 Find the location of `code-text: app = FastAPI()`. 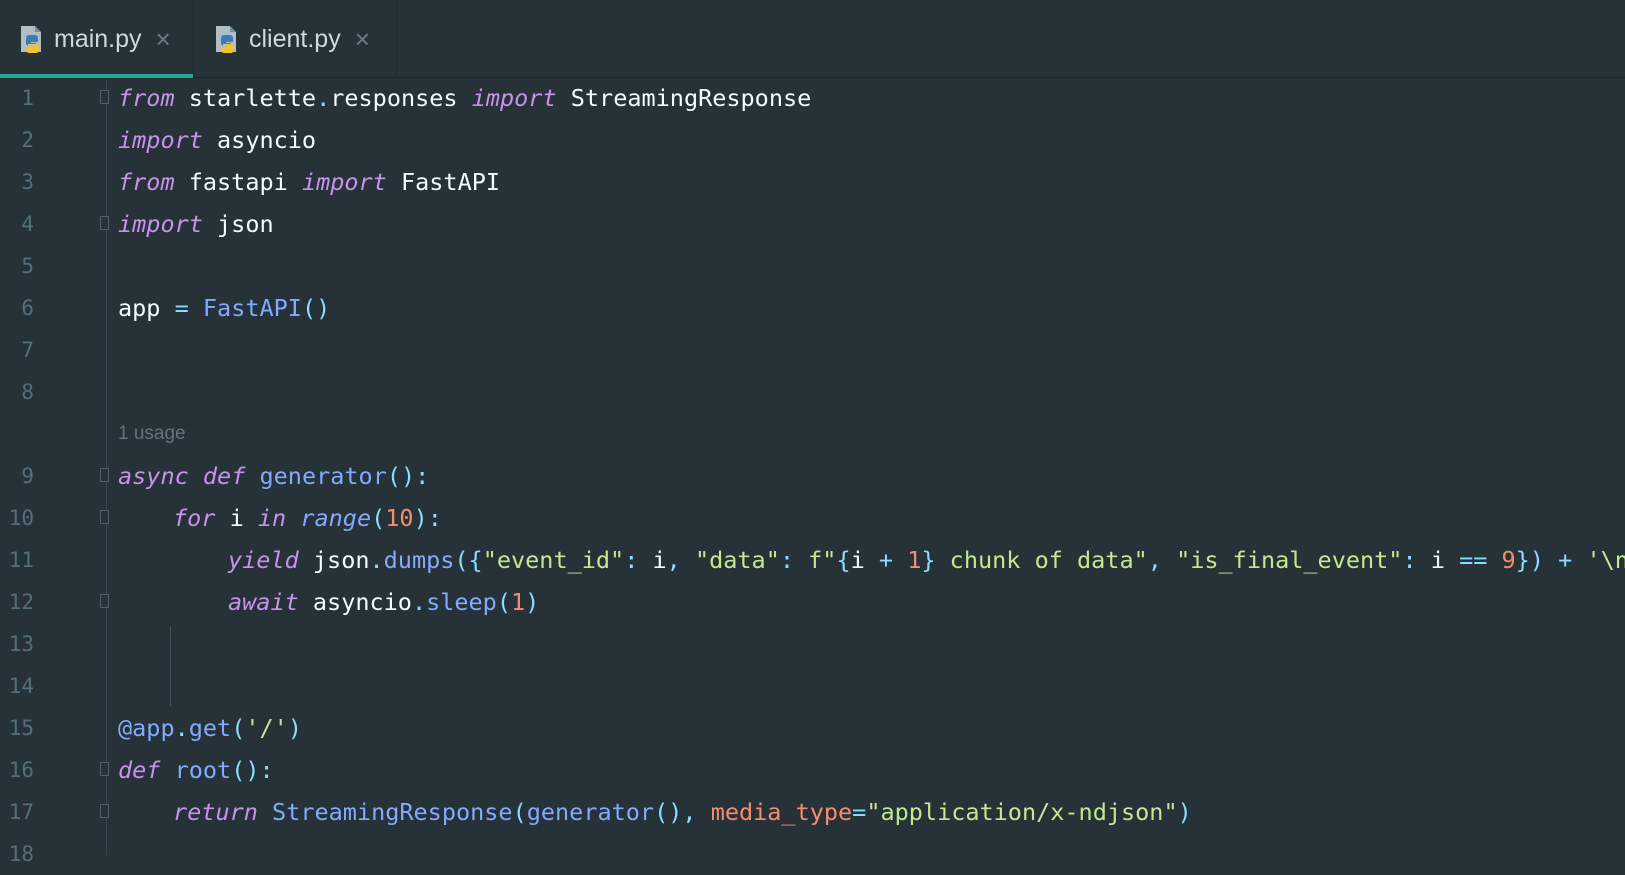

code-text: app = FastAPI() is located at coordinates (224, 308).